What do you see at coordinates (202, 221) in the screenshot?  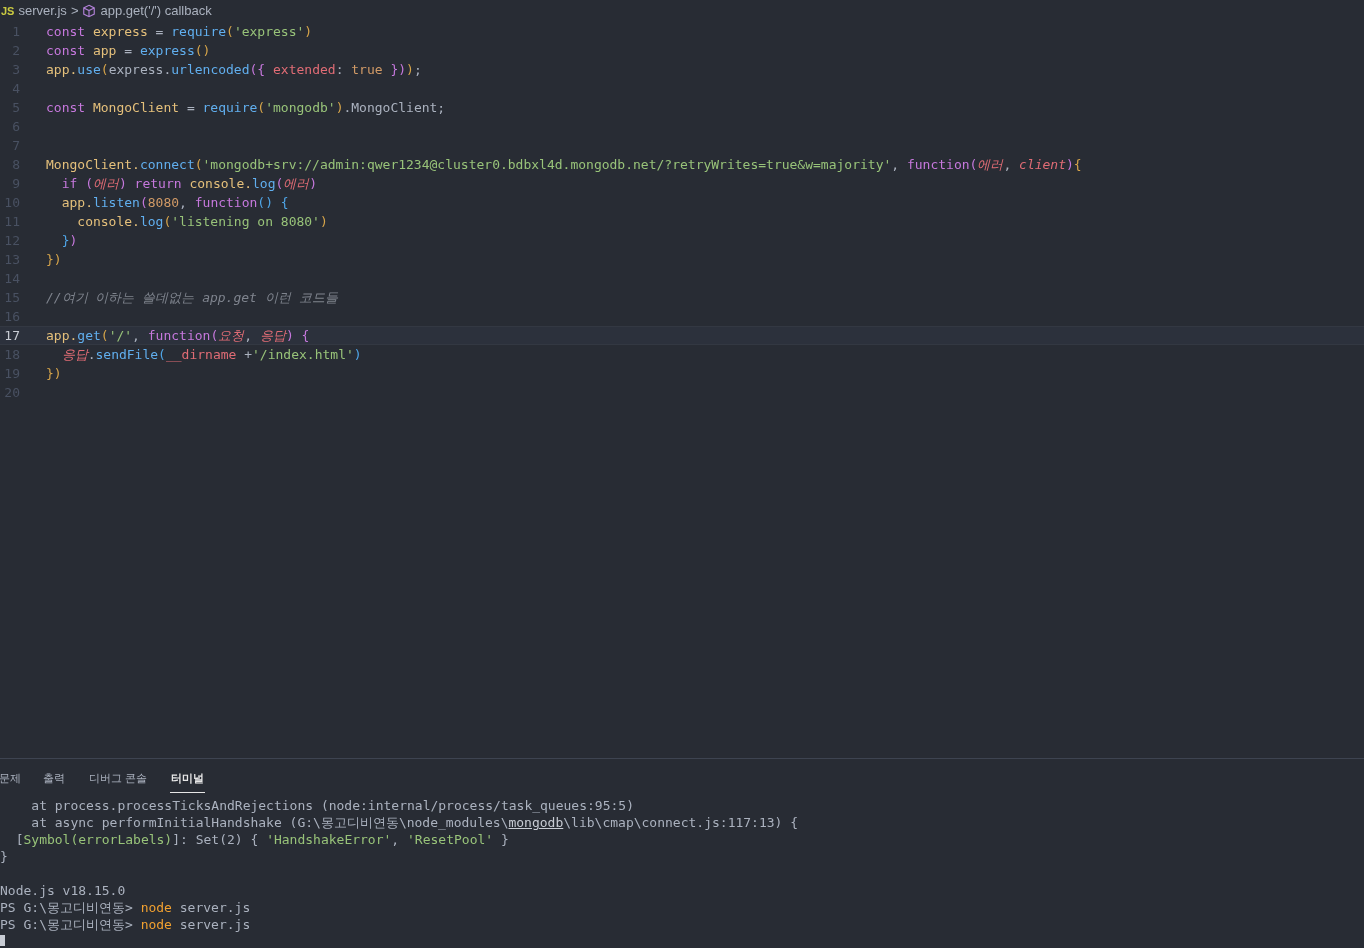 I see `code-line: console.log('listening on 8080')` at bounding box center [202, 221].